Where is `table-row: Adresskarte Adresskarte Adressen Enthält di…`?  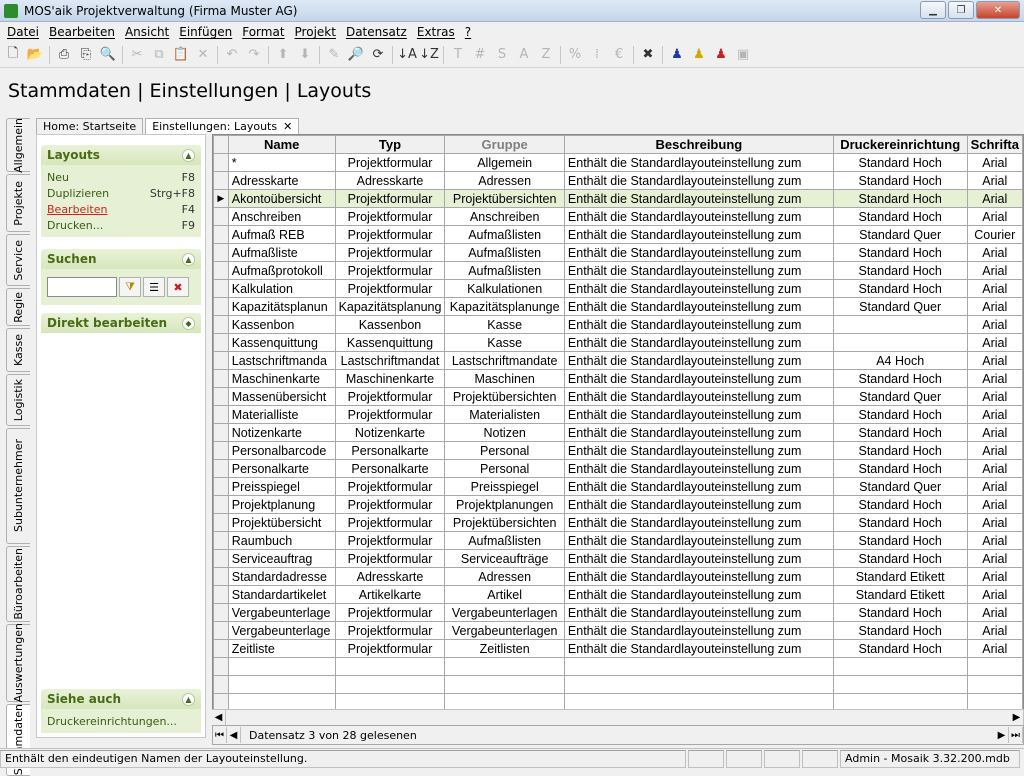
table-row: Adresskarte Adresskarte Adressen Enthält di… is located at coordinates (618, 180).